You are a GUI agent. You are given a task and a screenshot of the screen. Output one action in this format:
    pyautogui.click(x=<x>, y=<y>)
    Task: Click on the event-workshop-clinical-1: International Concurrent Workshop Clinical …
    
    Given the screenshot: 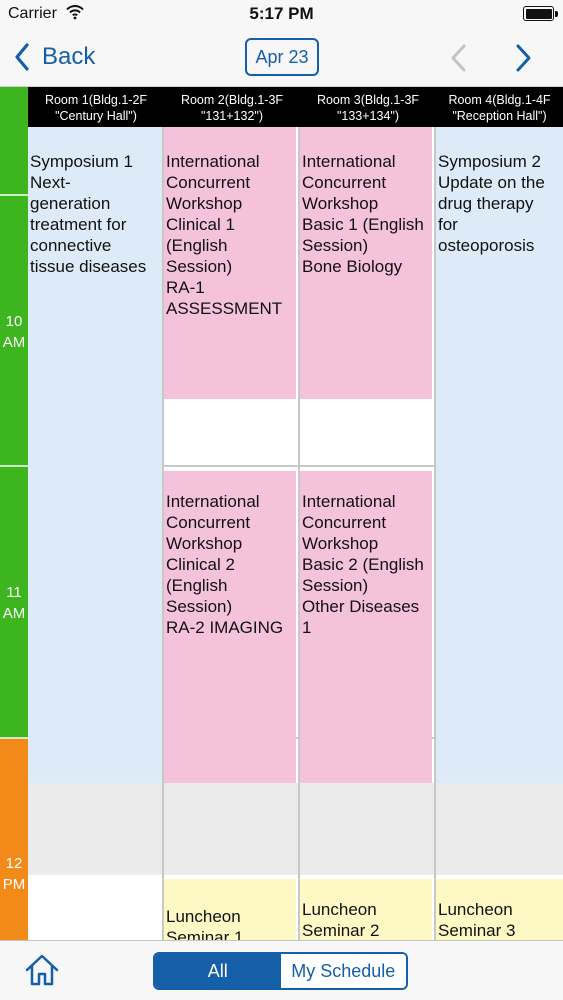 What is the action you would take?
    pyautogui.click(x=230, y=263)
    